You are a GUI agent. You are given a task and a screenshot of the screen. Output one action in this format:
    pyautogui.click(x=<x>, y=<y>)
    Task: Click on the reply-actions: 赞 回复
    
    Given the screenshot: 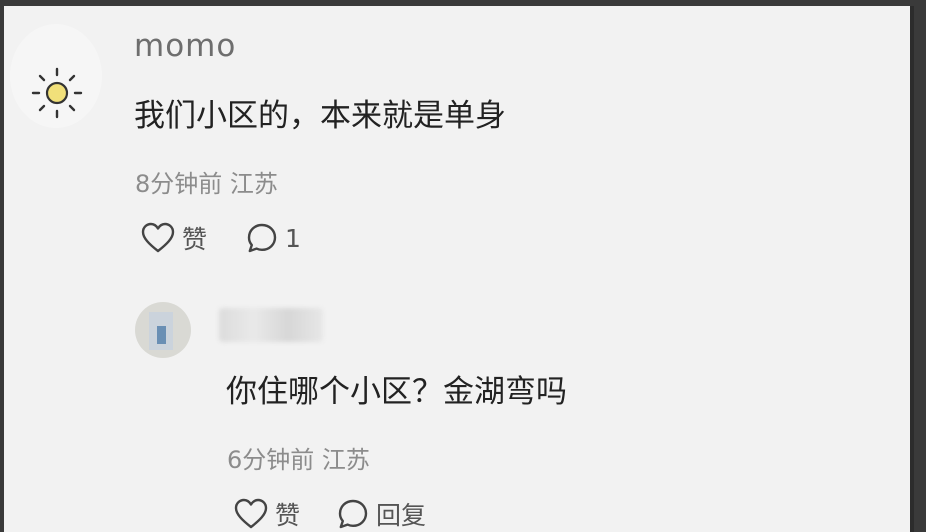 What is the action you would take?
    pyautogui.click(x=329, y=514)
    